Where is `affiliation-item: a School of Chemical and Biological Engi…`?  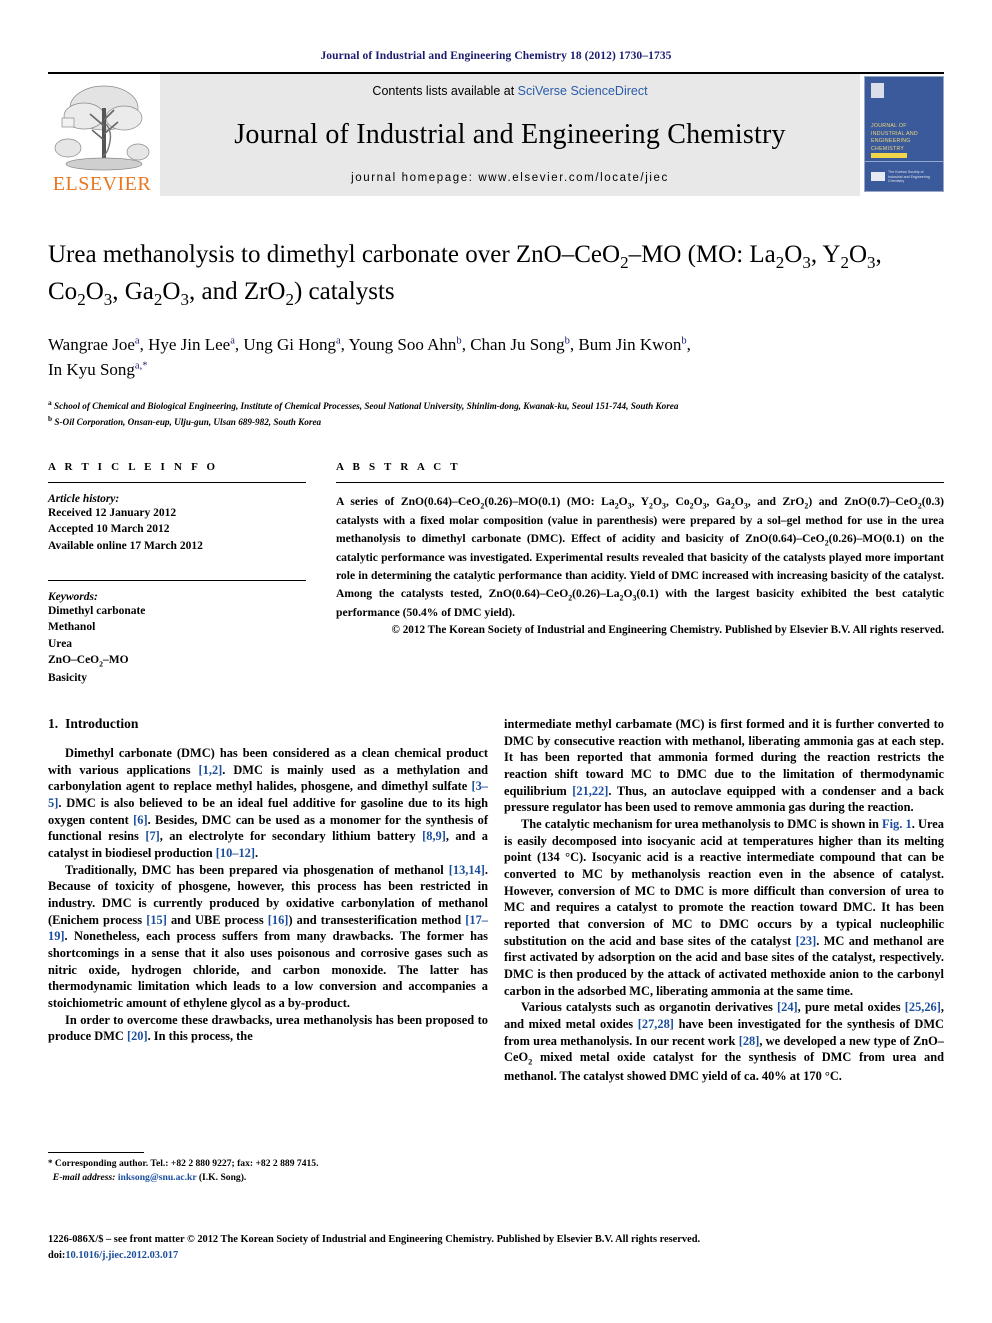 affiliation-item: a School of Chemical and Biological Engi… is located at coordinates (496, 405).